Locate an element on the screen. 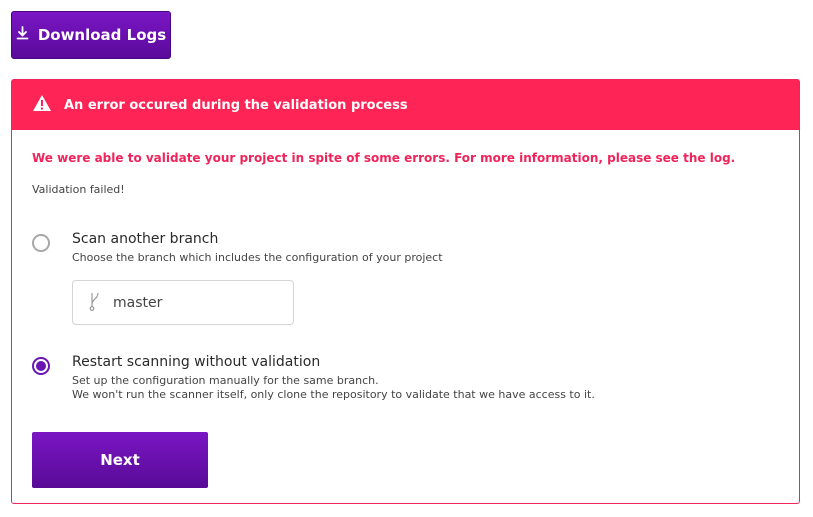 This screenshot has width=813, height=517. next-button: Next is located at coordinates (120, 460).